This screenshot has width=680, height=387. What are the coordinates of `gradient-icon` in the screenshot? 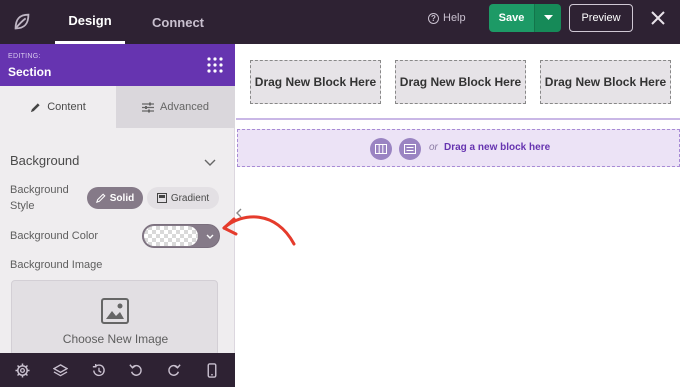 It's located at (161, 198).